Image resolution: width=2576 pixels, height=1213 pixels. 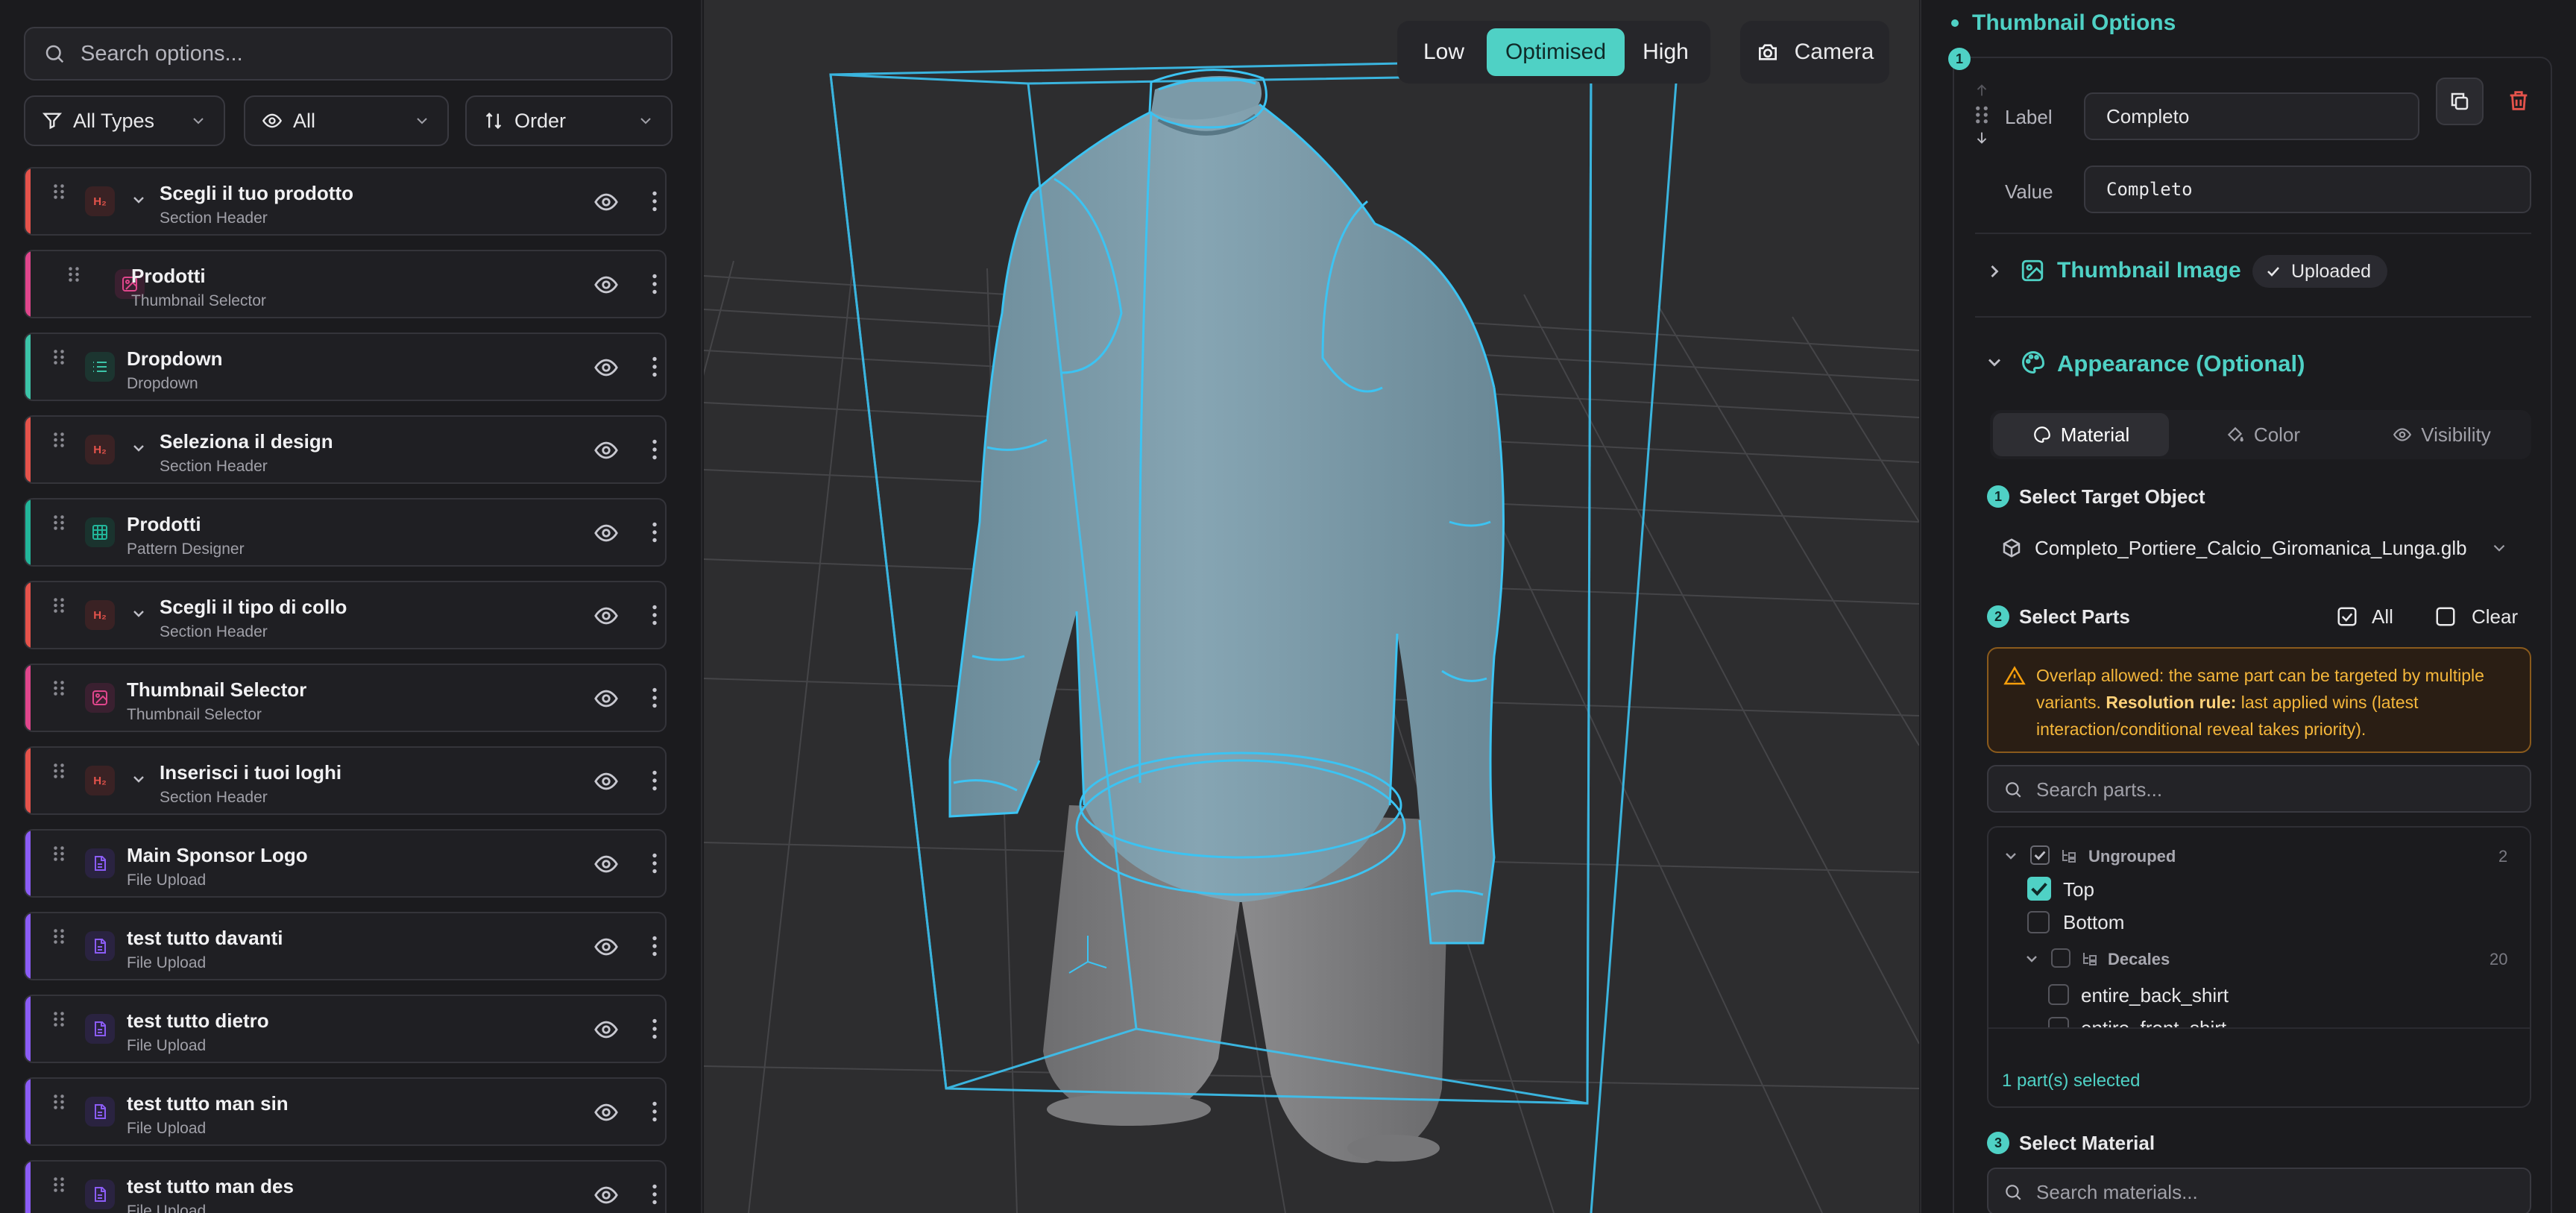 I want to click on option-title: test tutto davanti, so click(x=205, y=938).